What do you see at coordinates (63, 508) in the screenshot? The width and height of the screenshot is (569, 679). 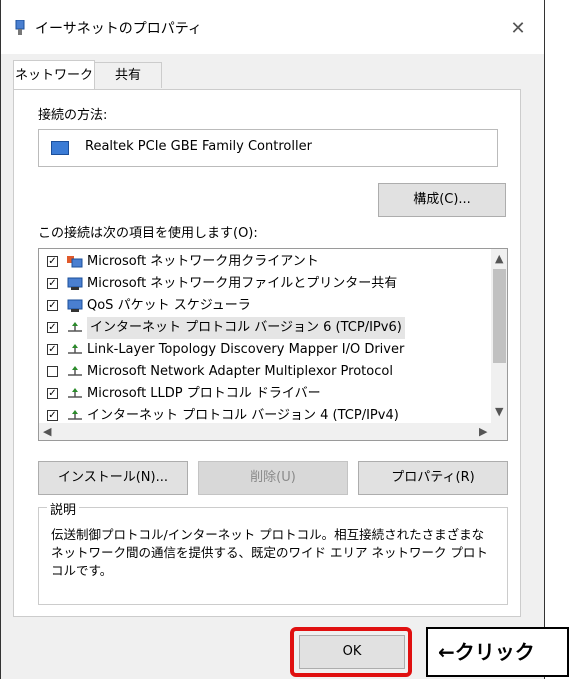 I see `description-legend: 説明` at bounding box center [63, 508].